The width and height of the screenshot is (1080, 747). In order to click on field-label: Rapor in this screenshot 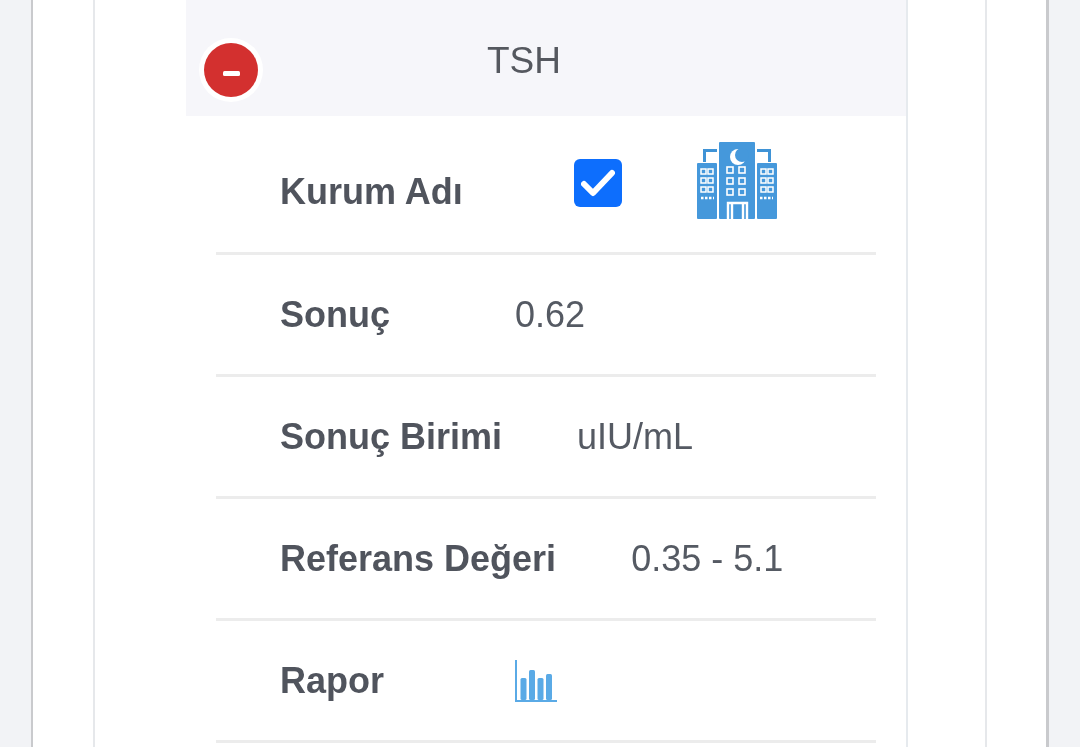, I will do `click(332, 680)`.